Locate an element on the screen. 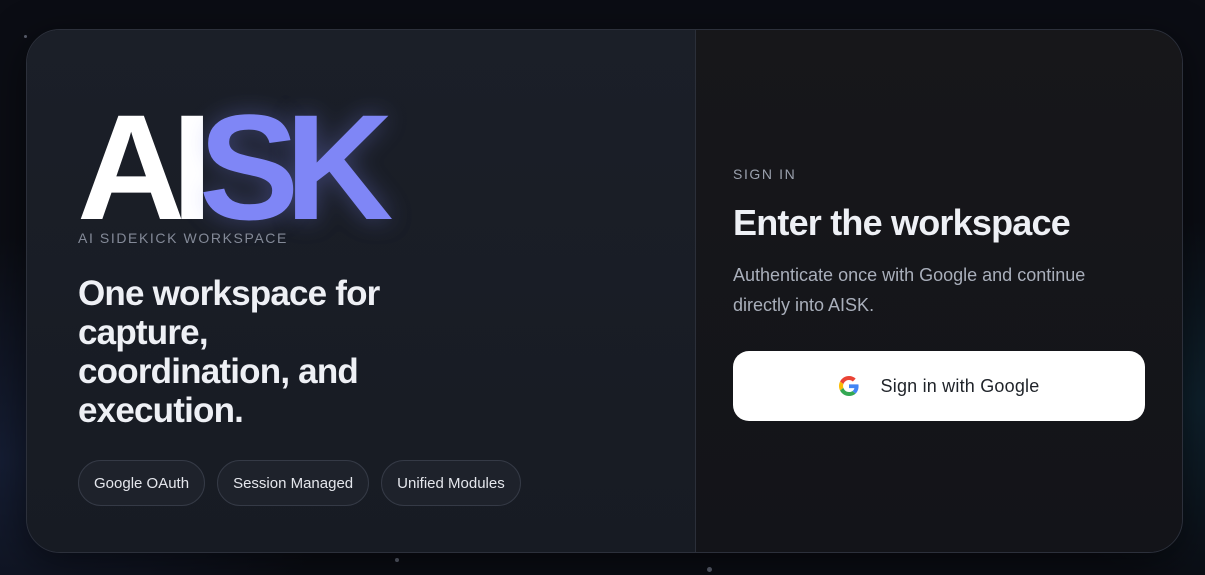 The height and width of the screenshot is (575, 1205). logo-part-sk: SK is located at coordinates (296, 167).